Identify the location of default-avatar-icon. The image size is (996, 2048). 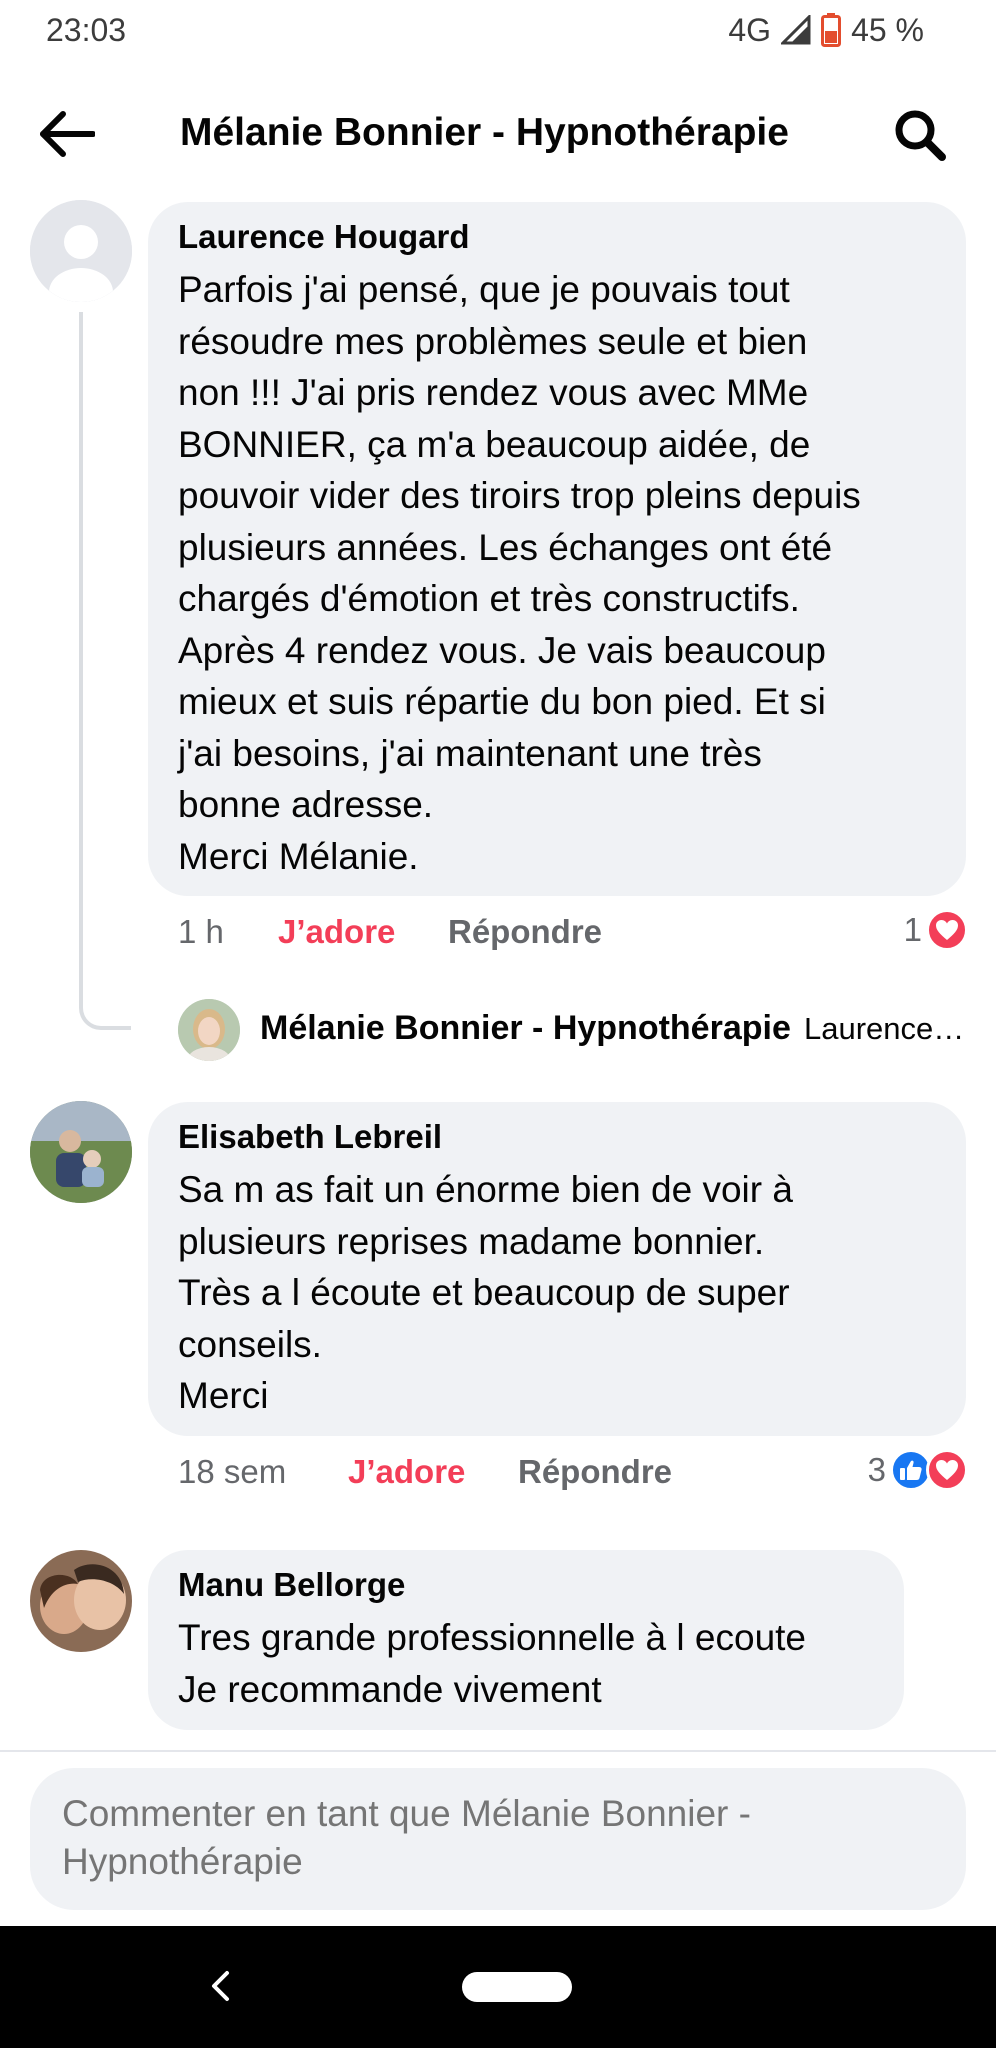
(81, 251).